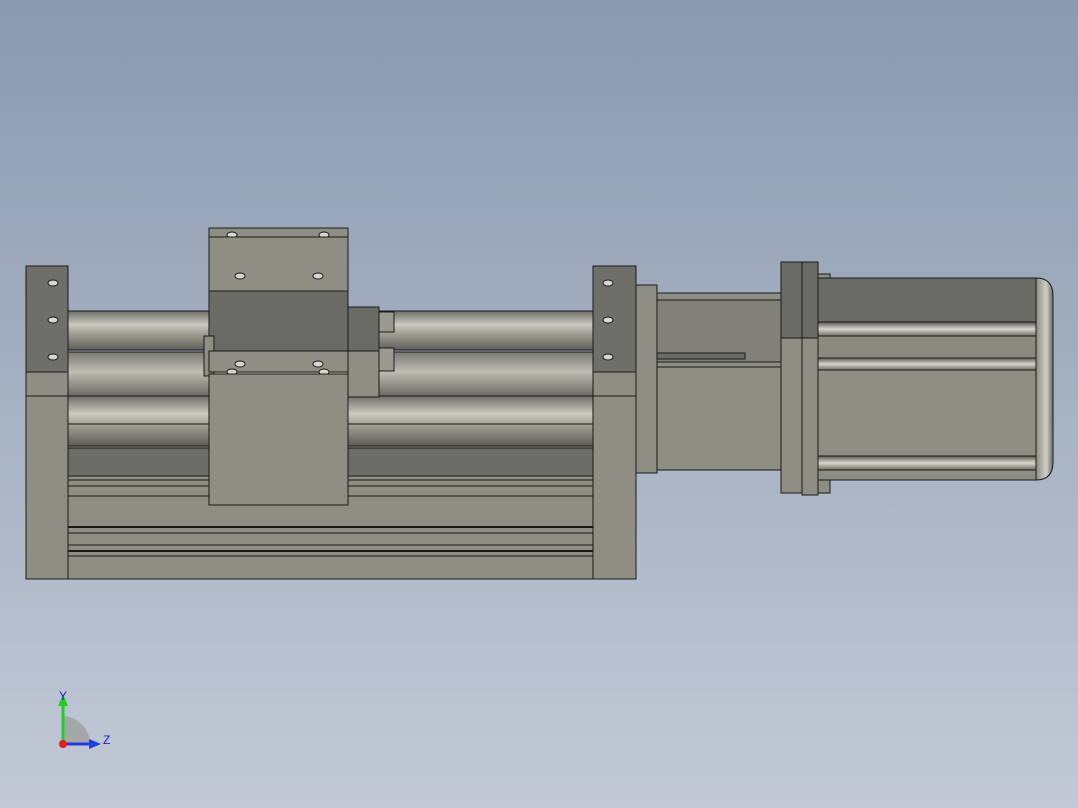  Describe the element at coordinates (935, 379) in the screenshot. I see `motor-body` at that location.